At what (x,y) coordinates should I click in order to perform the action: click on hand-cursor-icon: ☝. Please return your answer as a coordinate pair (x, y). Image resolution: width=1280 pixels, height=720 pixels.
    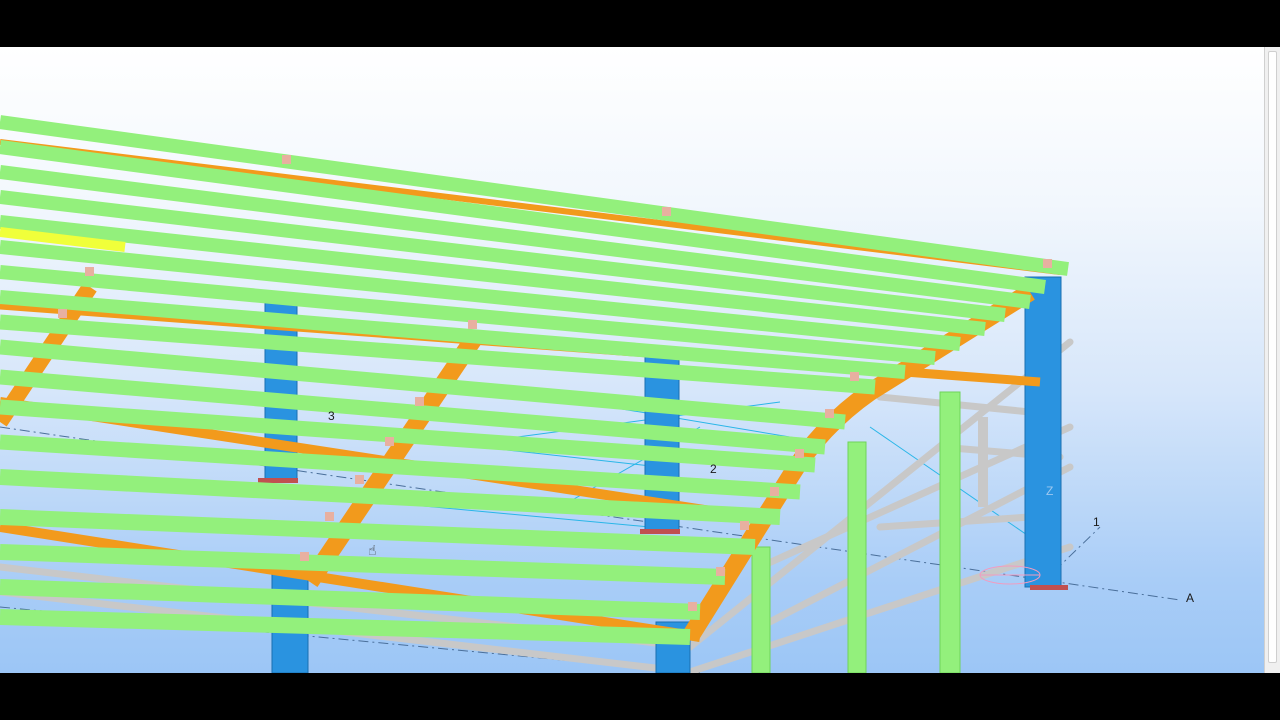
    Looking at the image, I should click on (372, 551).